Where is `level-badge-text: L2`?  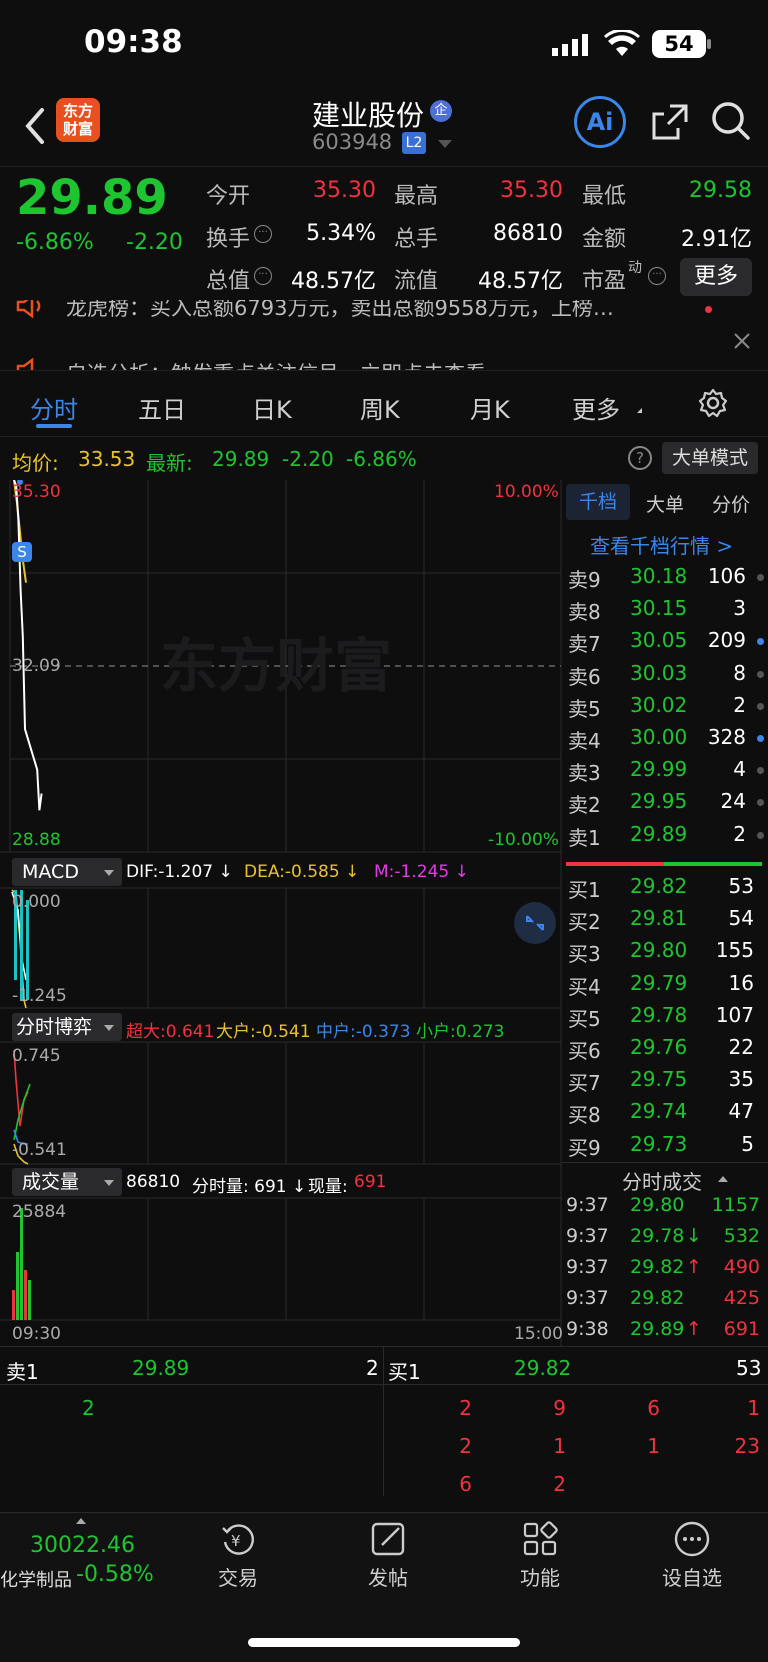 level-badge-text: L2 is located at coordinates (414, 143).